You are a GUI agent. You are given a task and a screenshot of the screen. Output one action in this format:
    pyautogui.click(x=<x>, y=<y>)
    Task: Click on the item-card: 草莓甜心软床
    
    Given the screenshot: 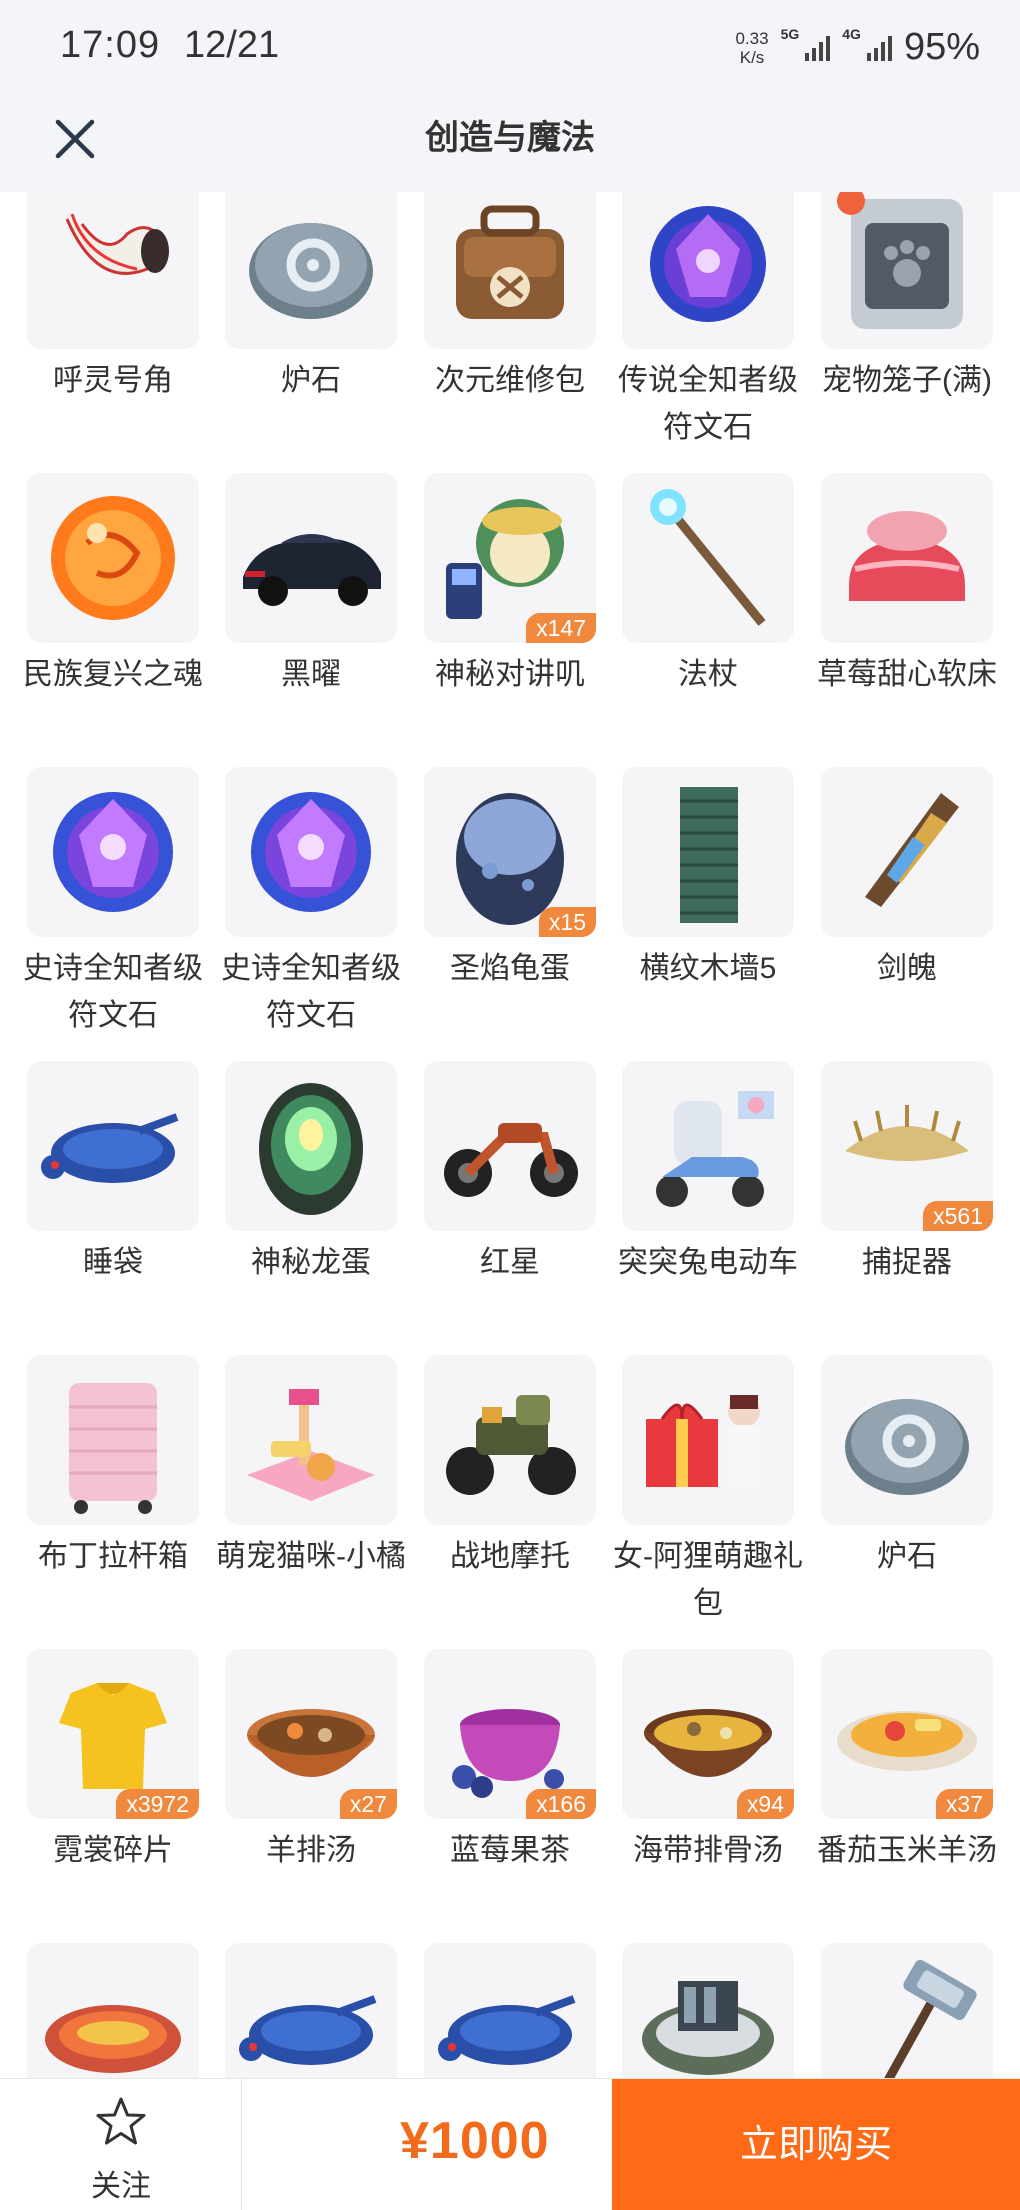 What is the action you would take?
    pyautogui.click(x=907, y=613)
    